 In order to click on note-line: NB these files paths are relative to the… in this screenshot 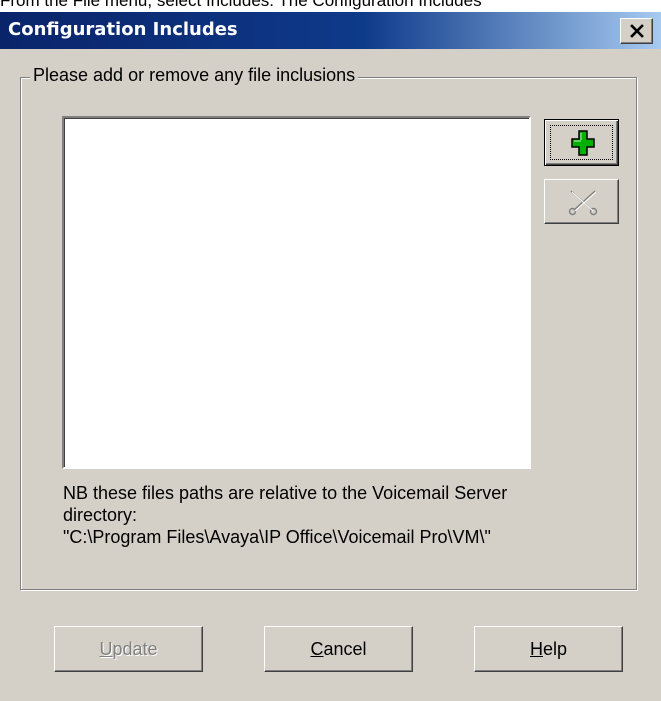, I will do `click(285, 493)`.